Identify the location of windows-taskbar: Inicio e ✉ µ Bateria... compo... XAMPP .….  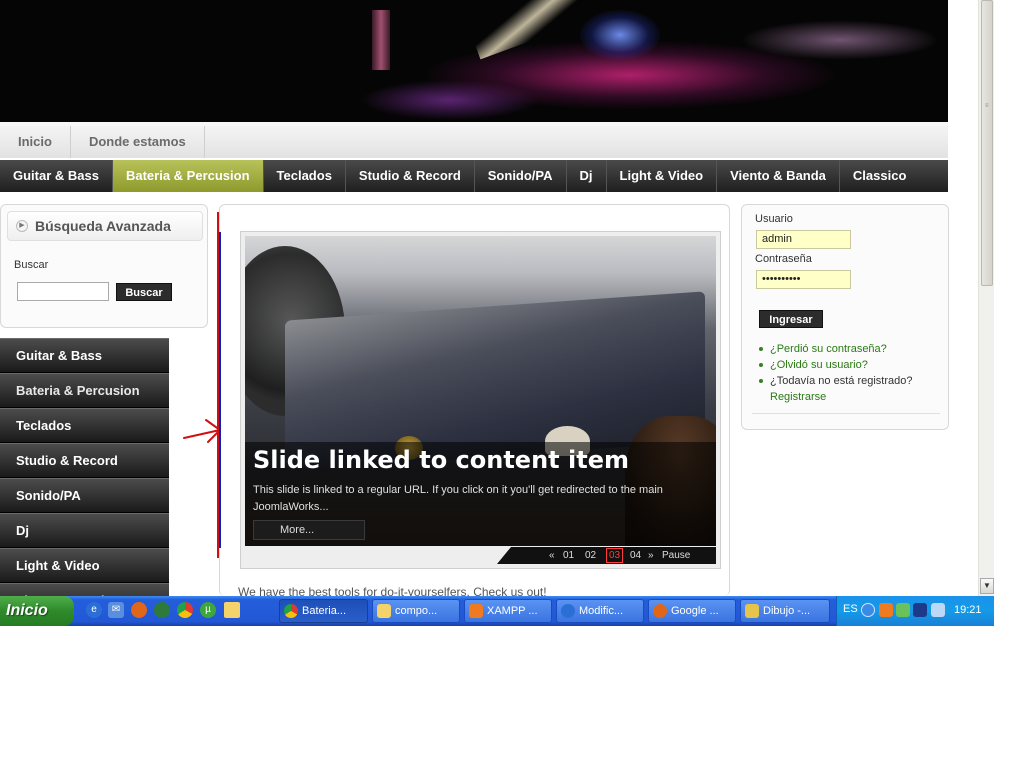
(497, 611).